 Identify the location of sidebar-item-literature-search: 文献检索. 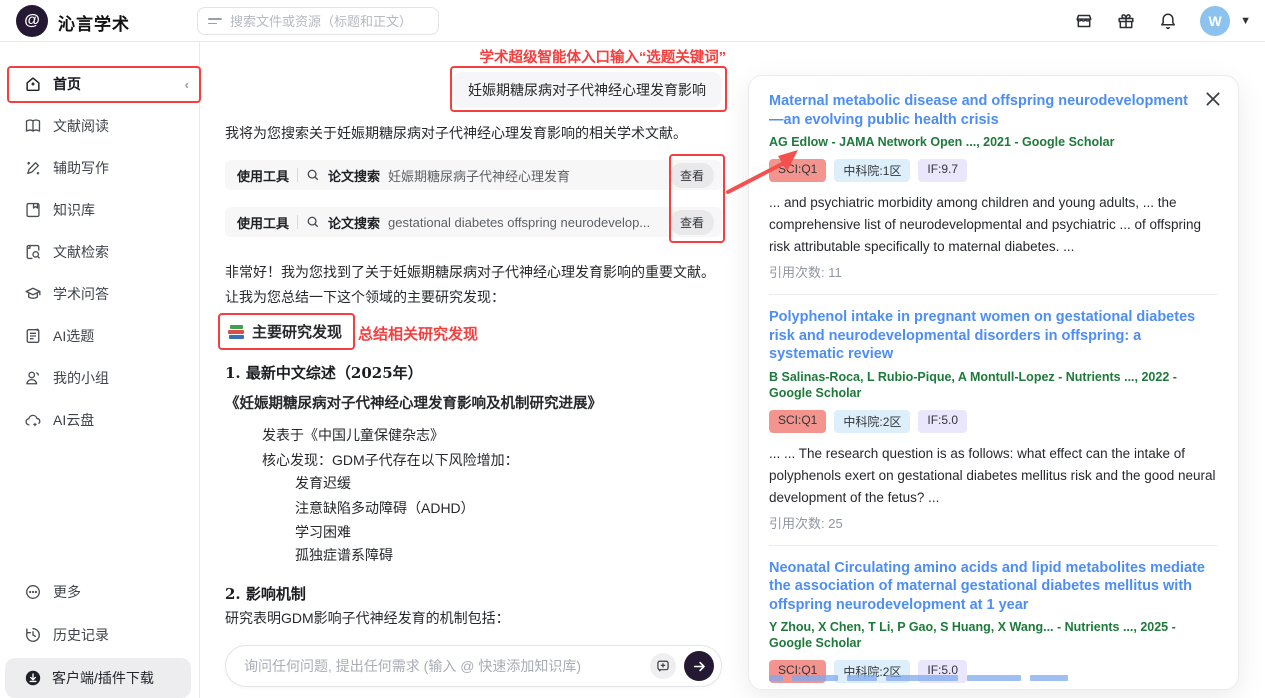
(99, 252).